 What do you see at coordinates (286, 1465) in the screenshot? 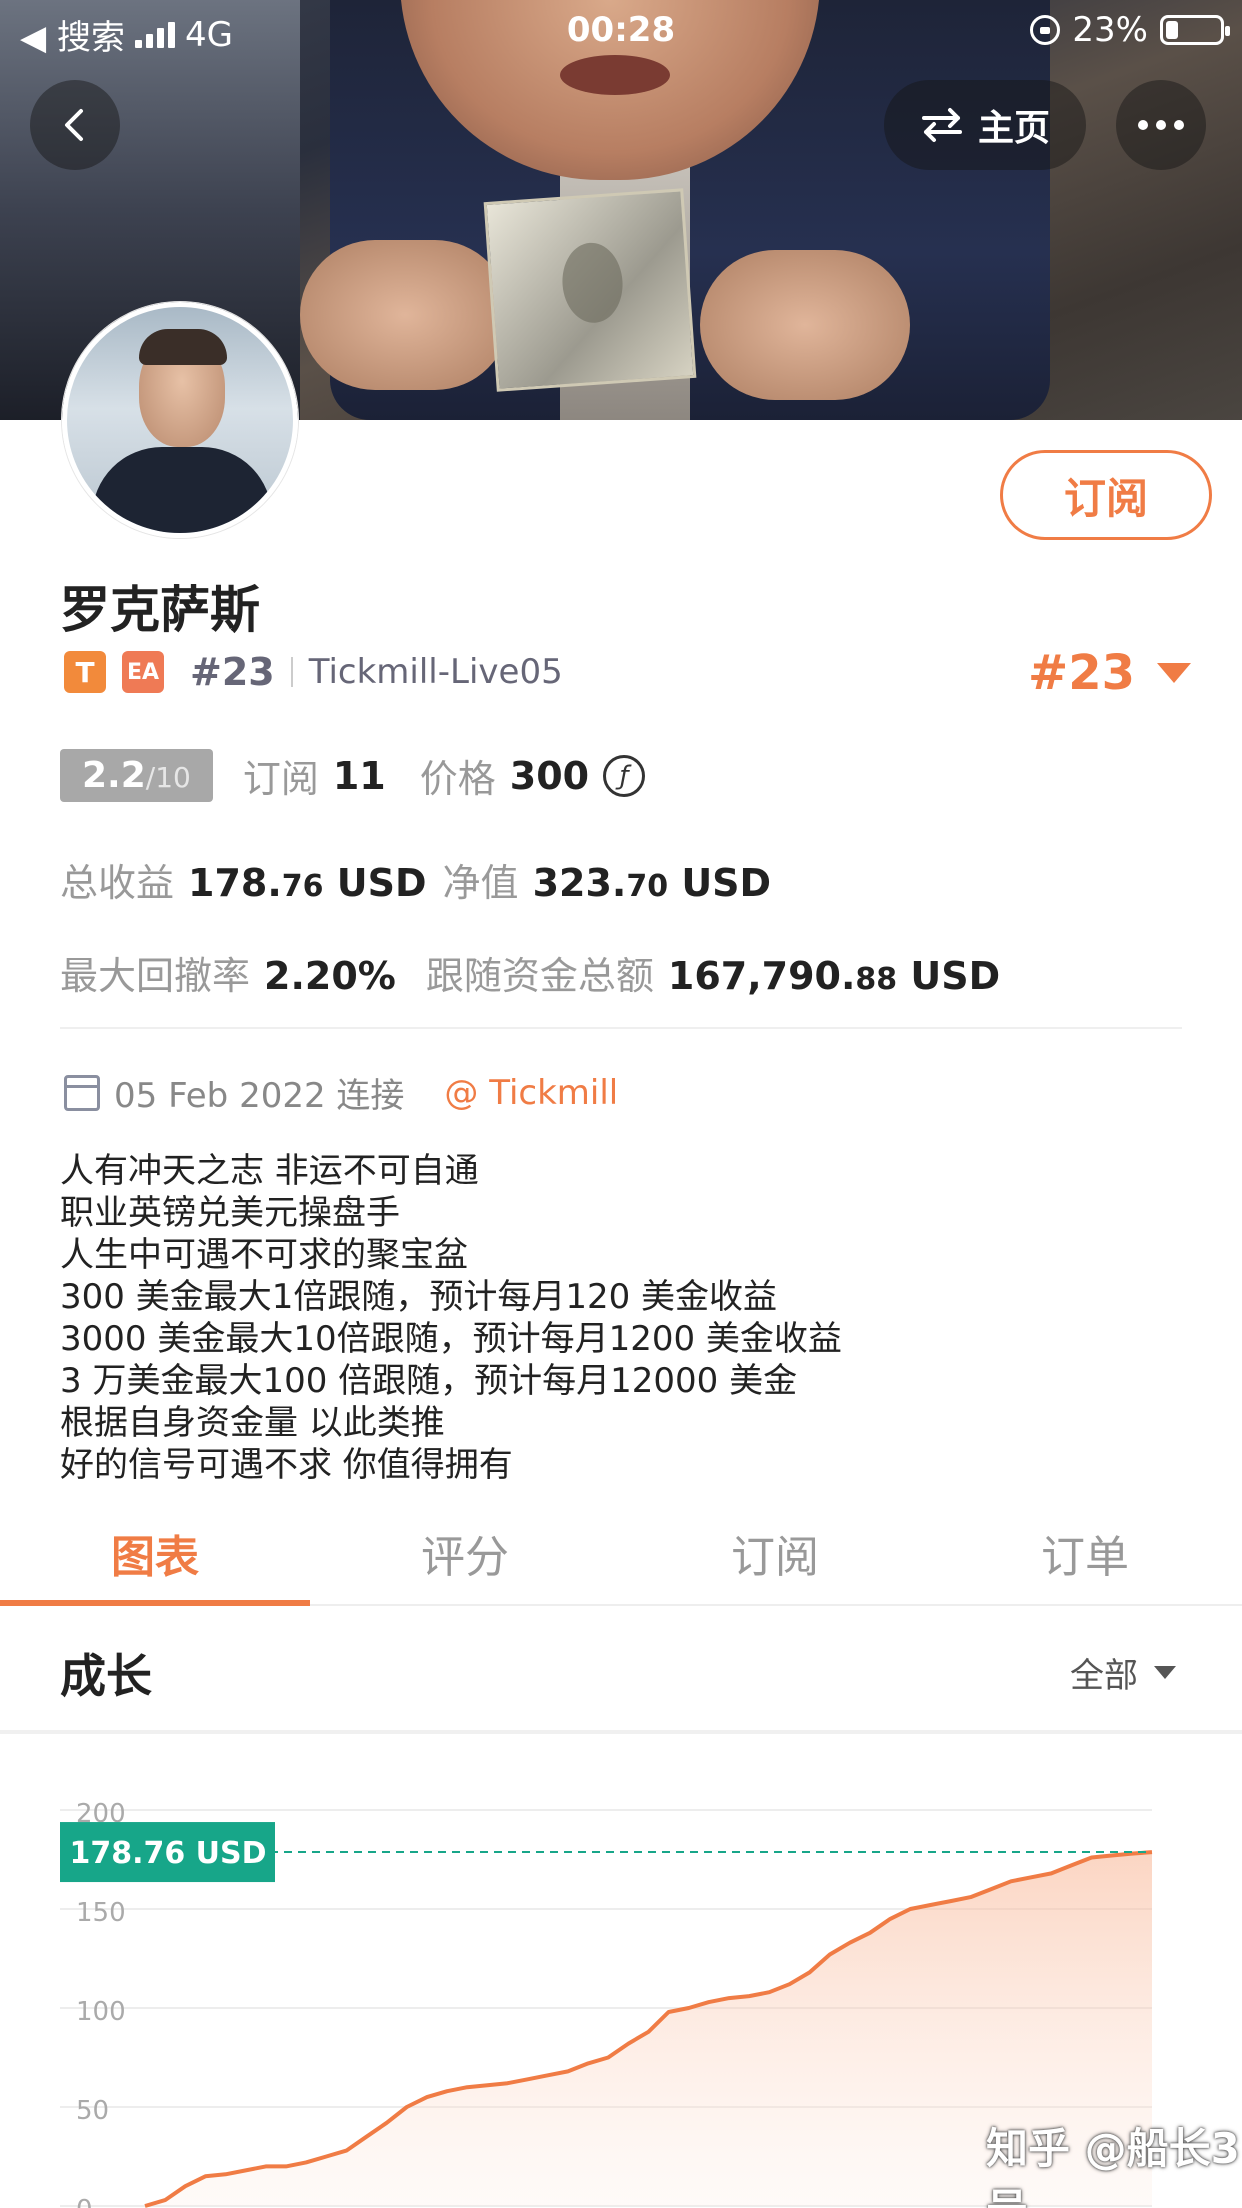
I see `bio-line: 好的信号可遇不求 你值得拥有` at bounding box center [286, 1465].